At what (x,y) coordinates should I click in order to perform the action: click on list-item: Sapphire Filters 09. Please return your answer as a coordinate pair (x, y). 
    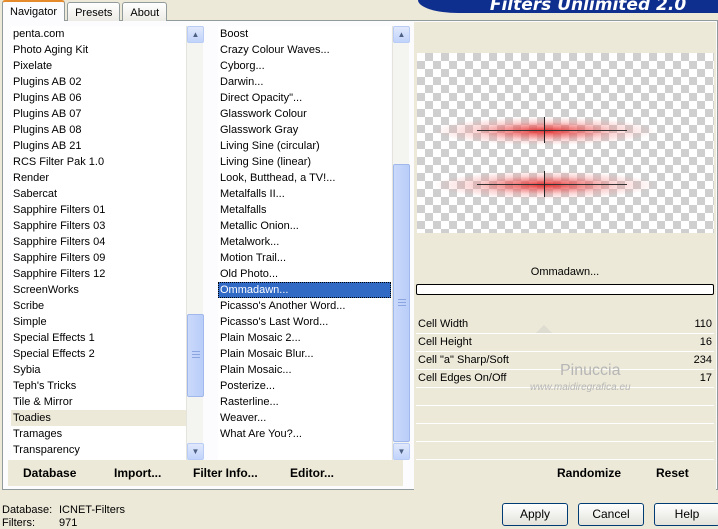
    Looking at the image, I should click on (98, 258).